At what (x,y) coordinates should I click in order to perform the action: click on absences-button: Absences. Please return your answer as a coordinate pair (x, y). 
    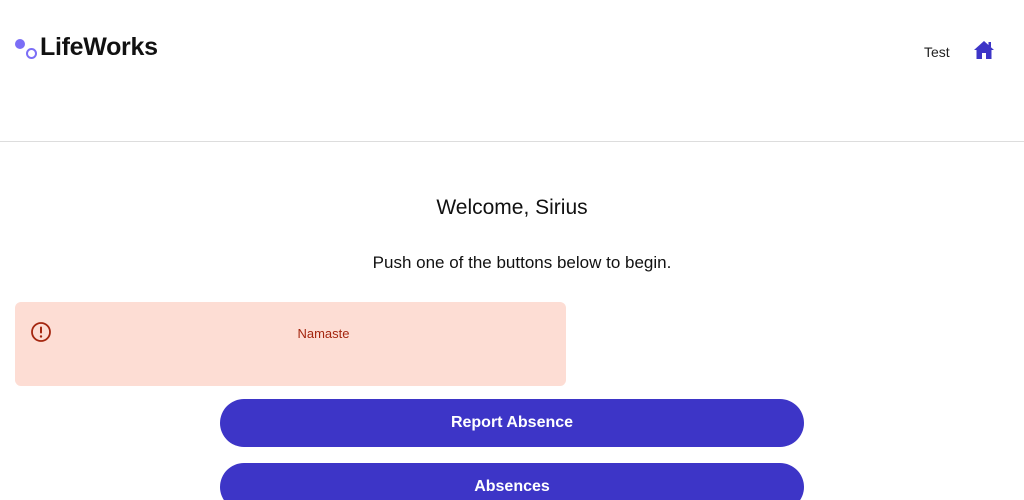
    Looking at the image, I should click on (512, 481).